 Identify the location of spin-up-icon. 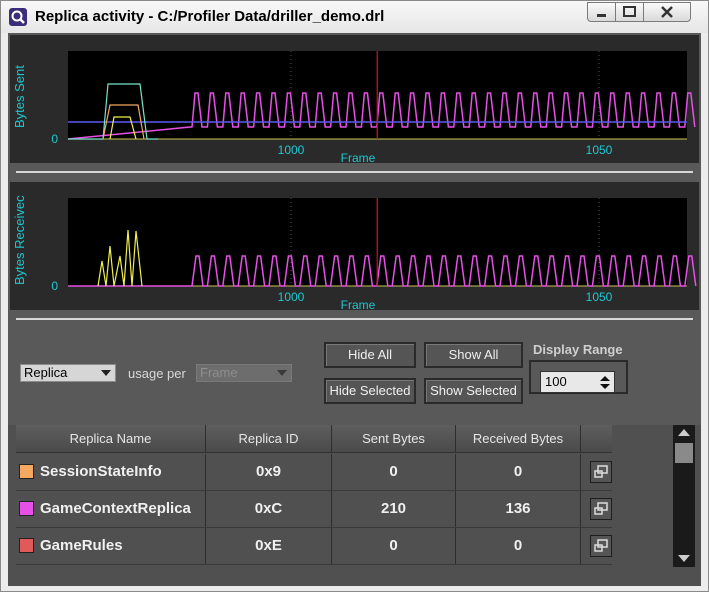
(605, 378).